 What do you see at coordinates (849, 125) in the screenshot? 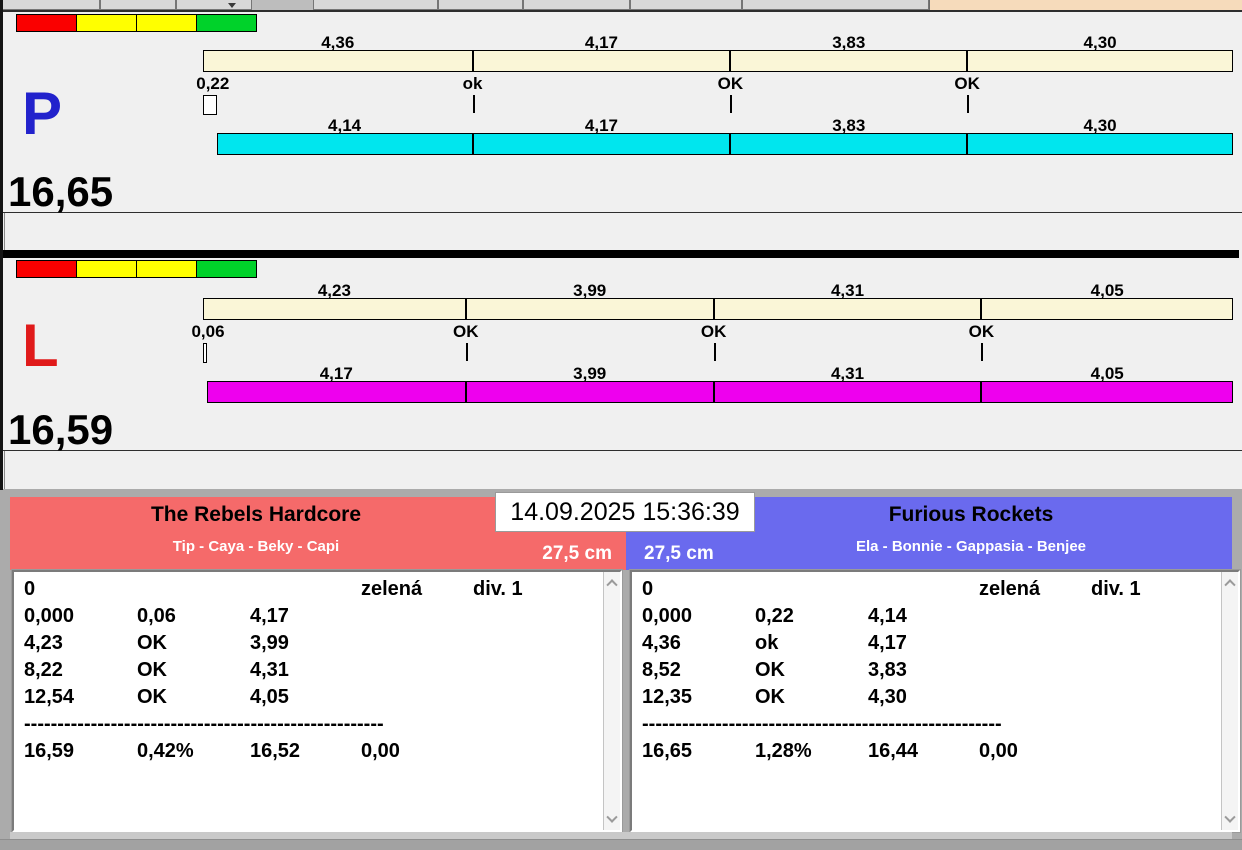
I see `net-time-label: 3,83` at bounding box center [849, 125].